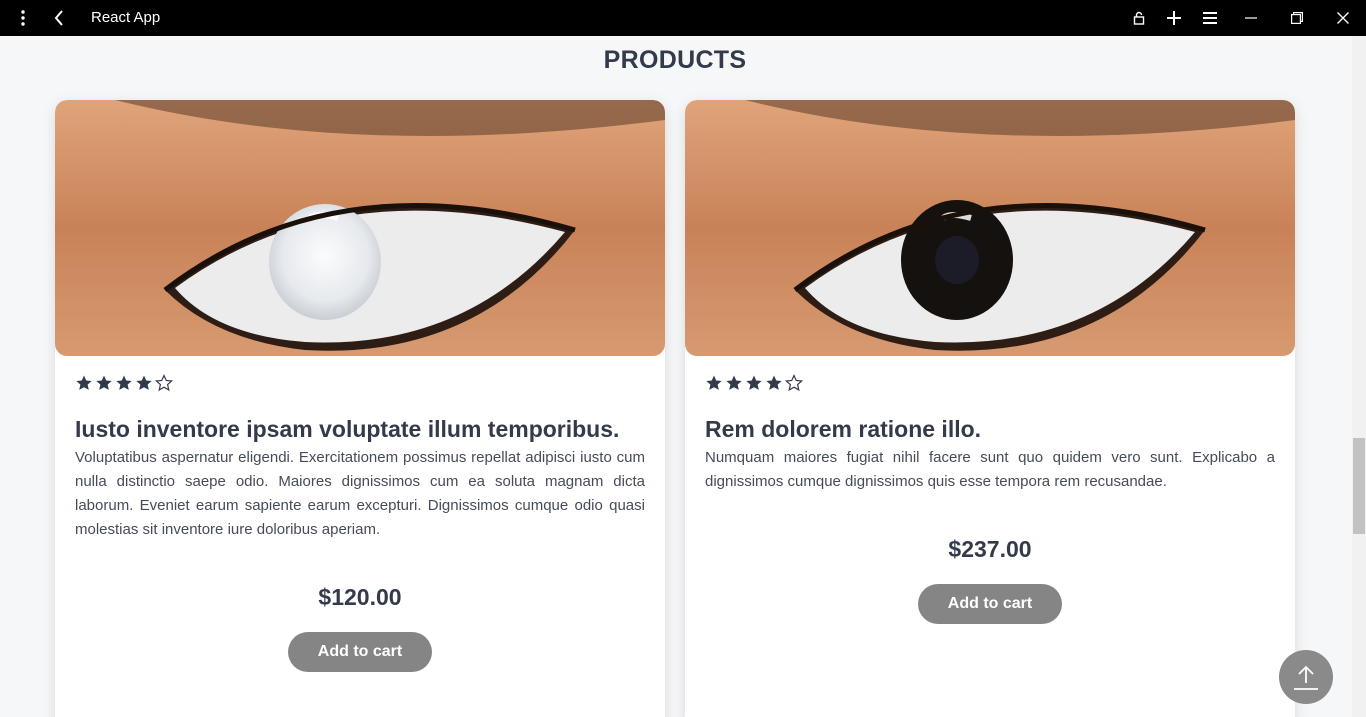  Describe the element at coordinates (126, 17) in the screenshot. I see `window-title: React App` at that location.